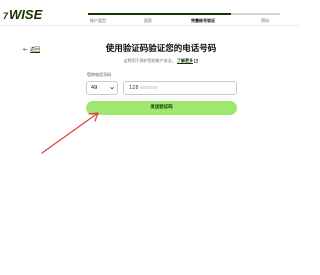  Describe the element at coordinates (112, 88) in the screenshot. I see `chevron-down-icon` at that location.